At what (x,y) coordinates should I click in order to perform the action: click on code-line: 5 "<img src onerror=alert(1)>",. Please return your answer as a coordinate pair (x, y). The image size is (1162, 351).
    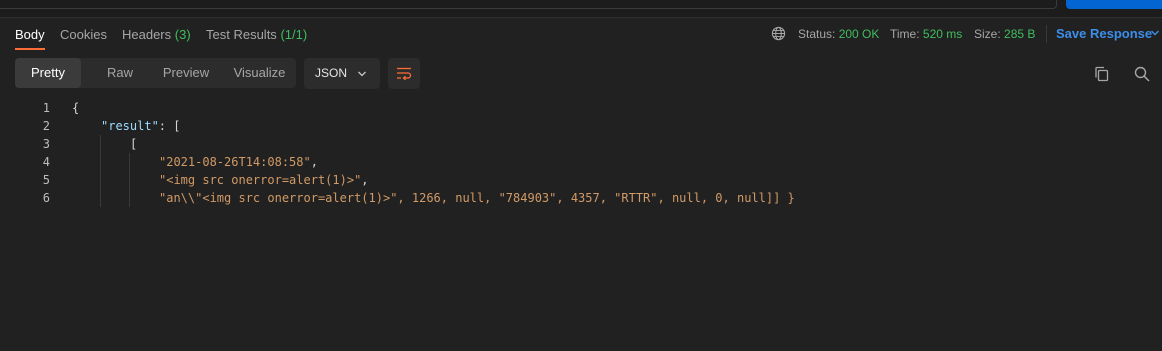
    Looking at the image, I should click on (581, 180).